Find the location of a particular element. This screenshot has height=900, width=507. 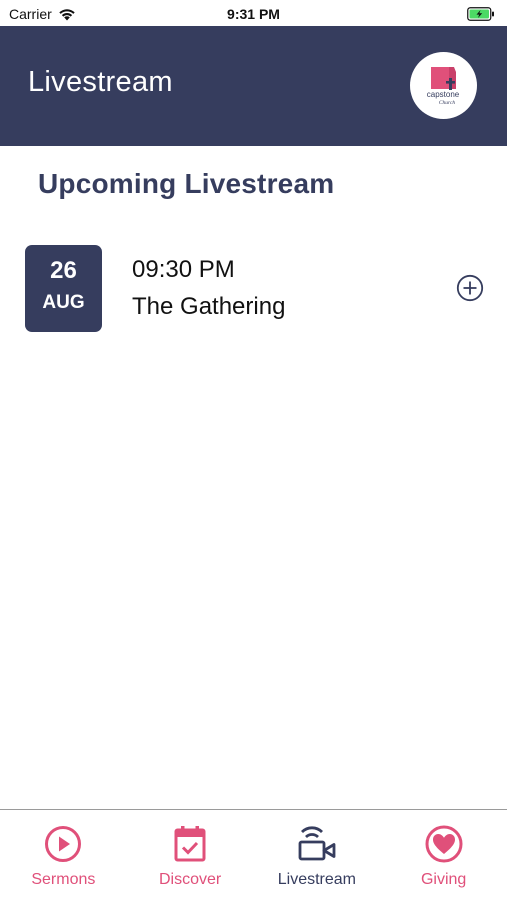

heart-icon is located at coordinates (444, 844).